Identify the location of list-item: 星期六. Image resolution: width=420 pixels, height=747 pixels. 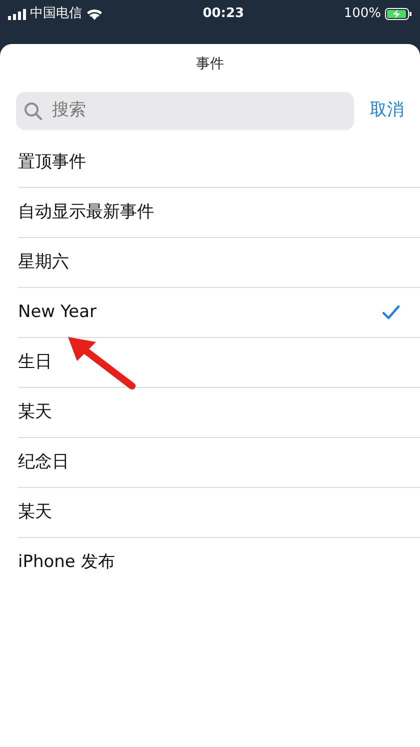
(219, 263).